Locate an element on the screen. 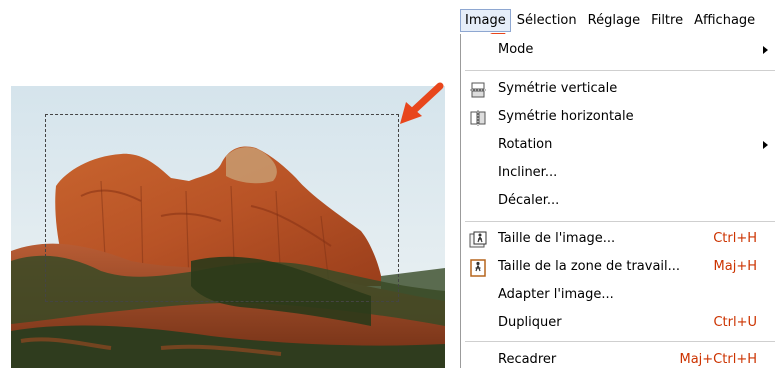 The image size is (776, 372). menu-item-duplicate: Dupliquer Ctrl+U is located at coordinates (618, 323).